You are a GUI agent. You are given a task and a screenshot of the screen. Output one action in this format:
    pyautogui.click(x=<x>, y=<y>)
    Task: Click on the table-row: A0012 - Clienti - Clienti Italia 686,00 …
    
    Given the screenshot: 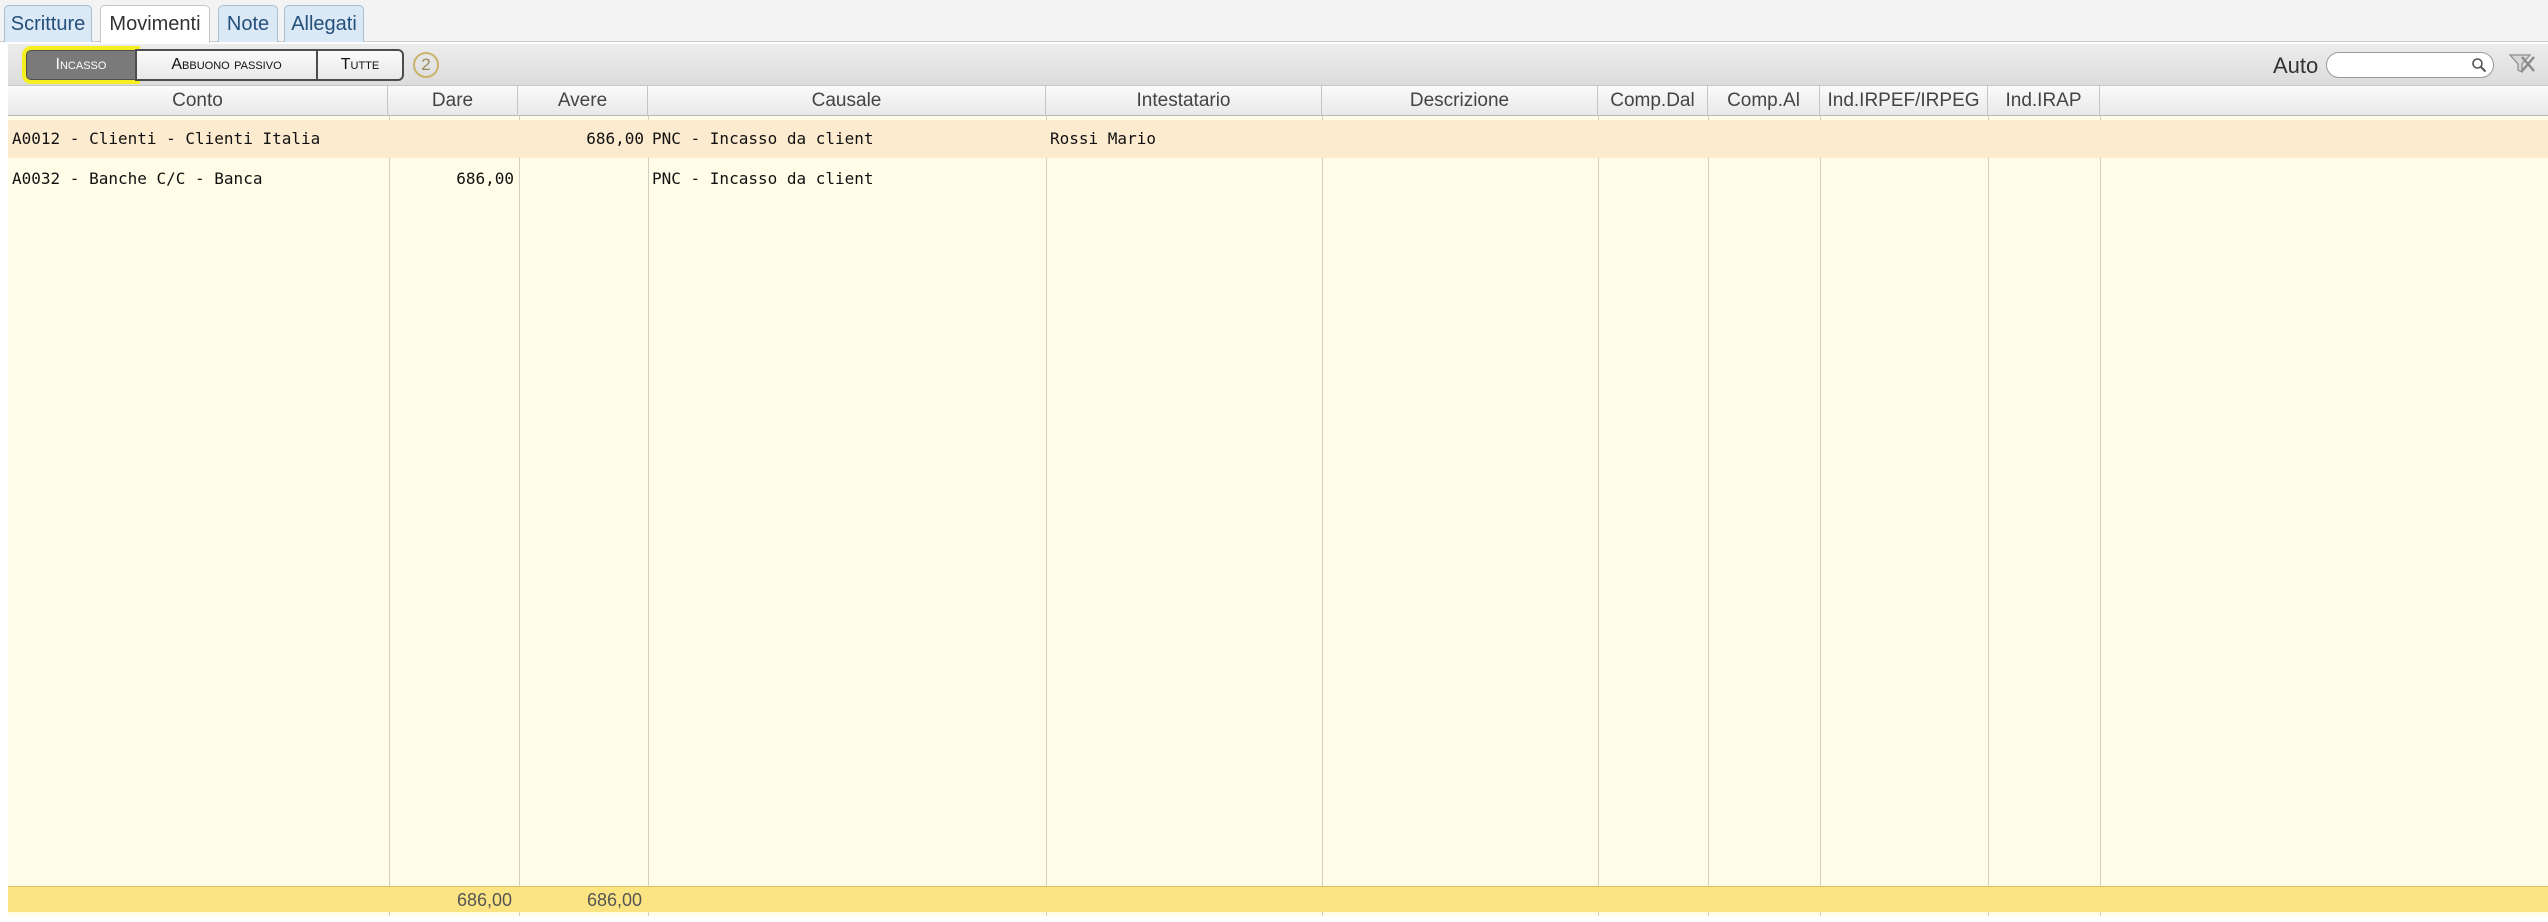 What is the action you would take?
    pyautogui.click(x=1278, y=139)
    